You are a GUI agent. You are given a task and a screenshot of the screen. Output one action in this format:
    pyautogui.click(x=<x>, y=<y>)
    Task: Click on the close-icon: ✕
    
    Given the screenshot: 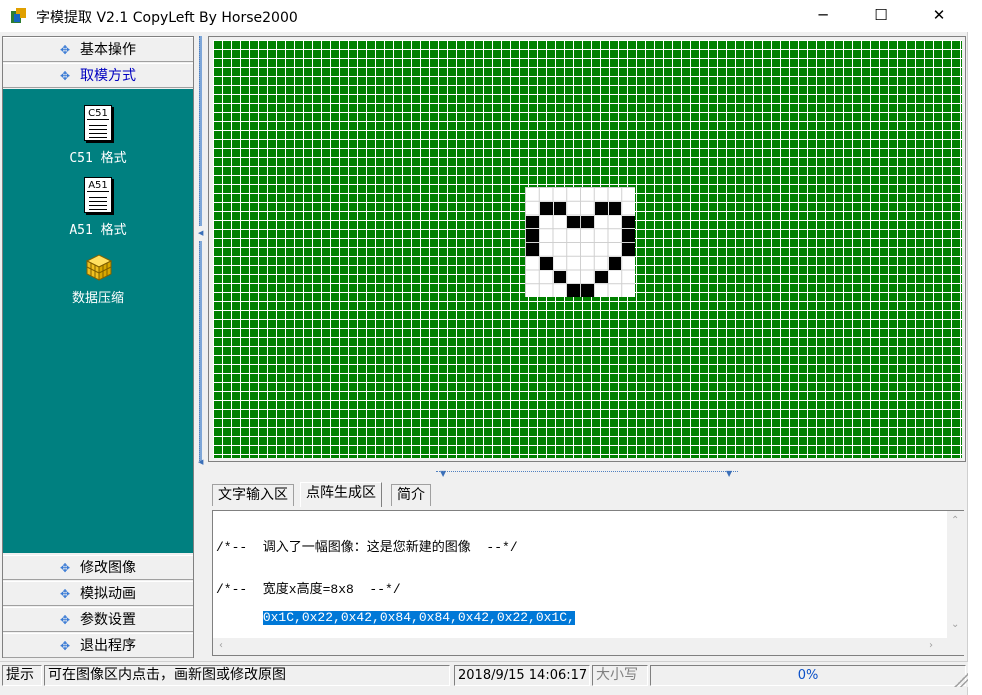 What is the action you would take?
    pyautogui.click(x=939, y=15)
    